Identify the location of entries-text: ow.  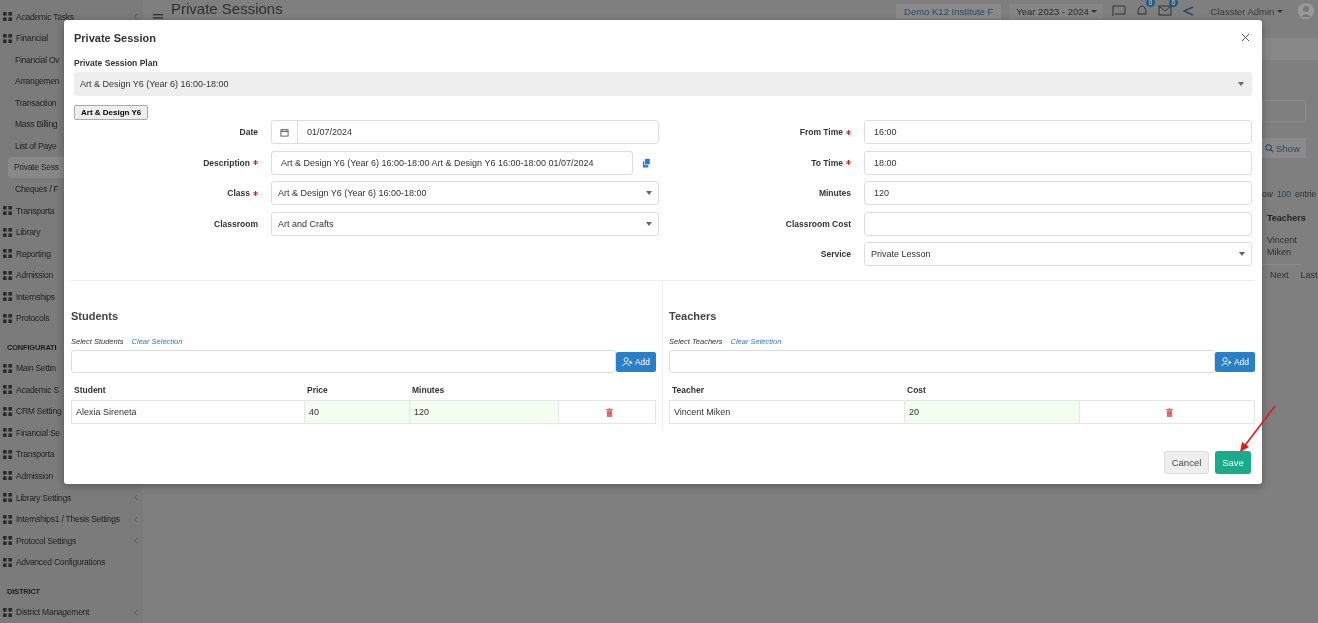
(1267, 194).